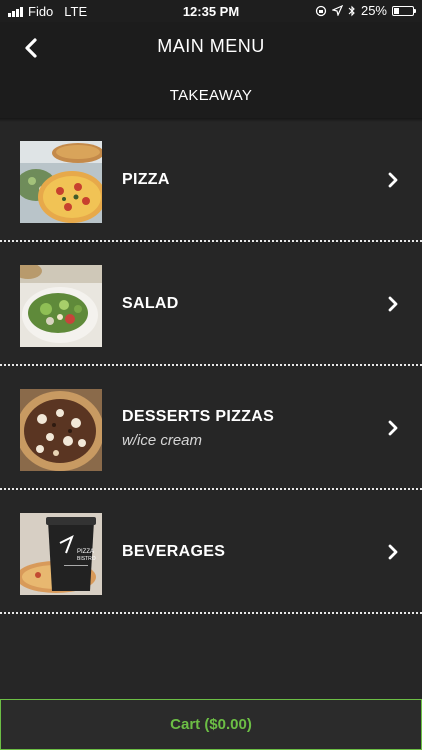  I want to click on menu-item-label: PIZZA, so click(146, 179).